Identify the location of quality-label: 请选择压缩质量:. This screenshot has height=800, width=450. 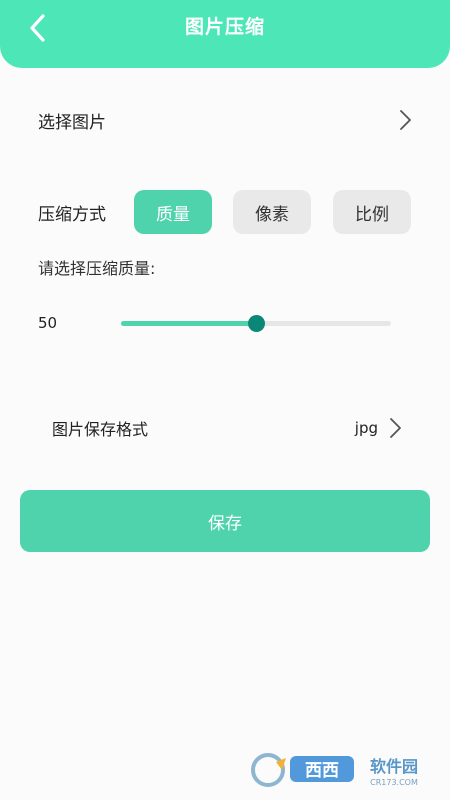
(97, 268).